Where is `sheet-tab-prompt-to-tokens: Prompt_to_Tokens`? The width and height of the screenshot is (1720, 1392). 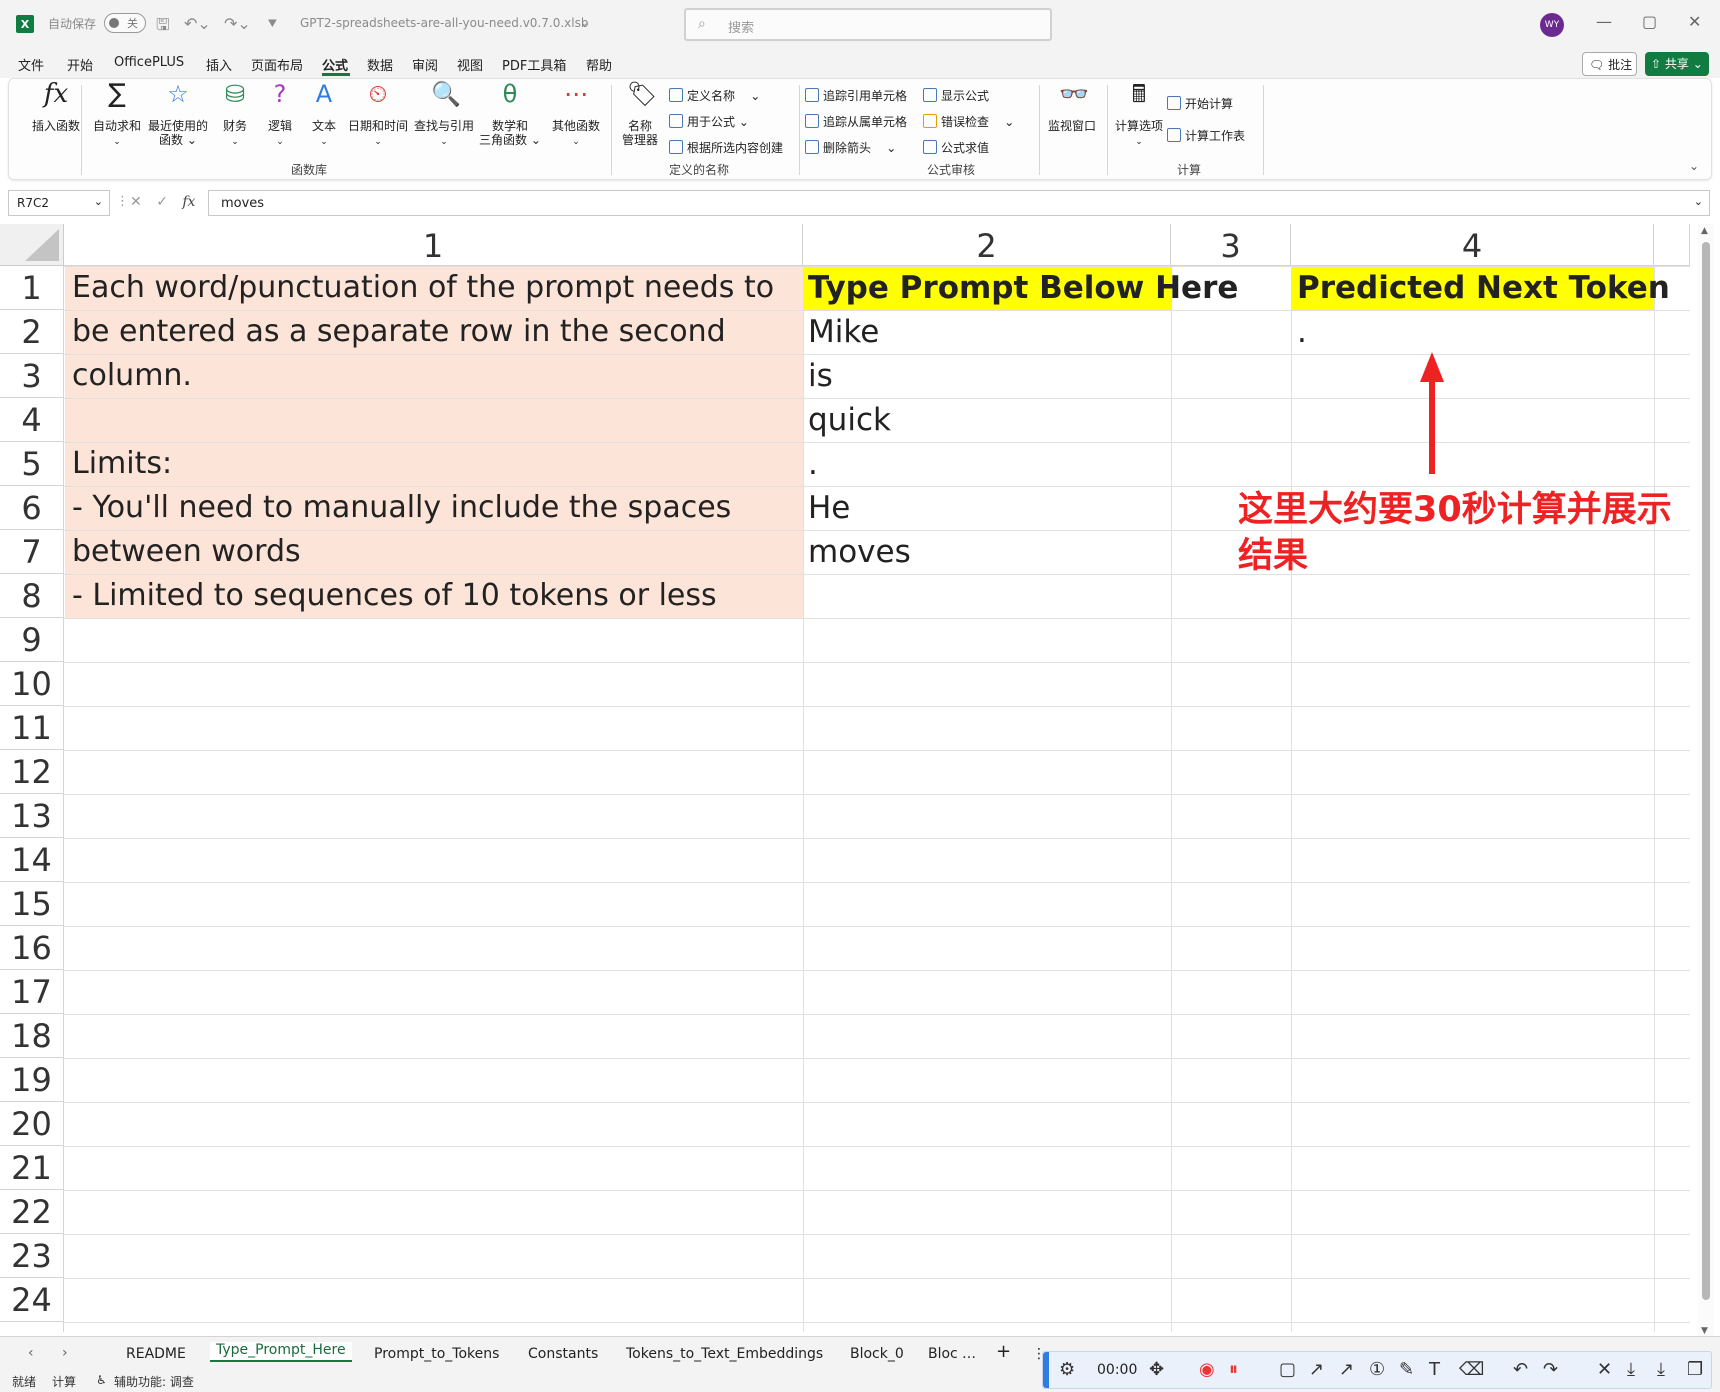 sheet-tab-prompt-to-tokens: Prompt_to_Tokens is located at coordinates (436, 1354).